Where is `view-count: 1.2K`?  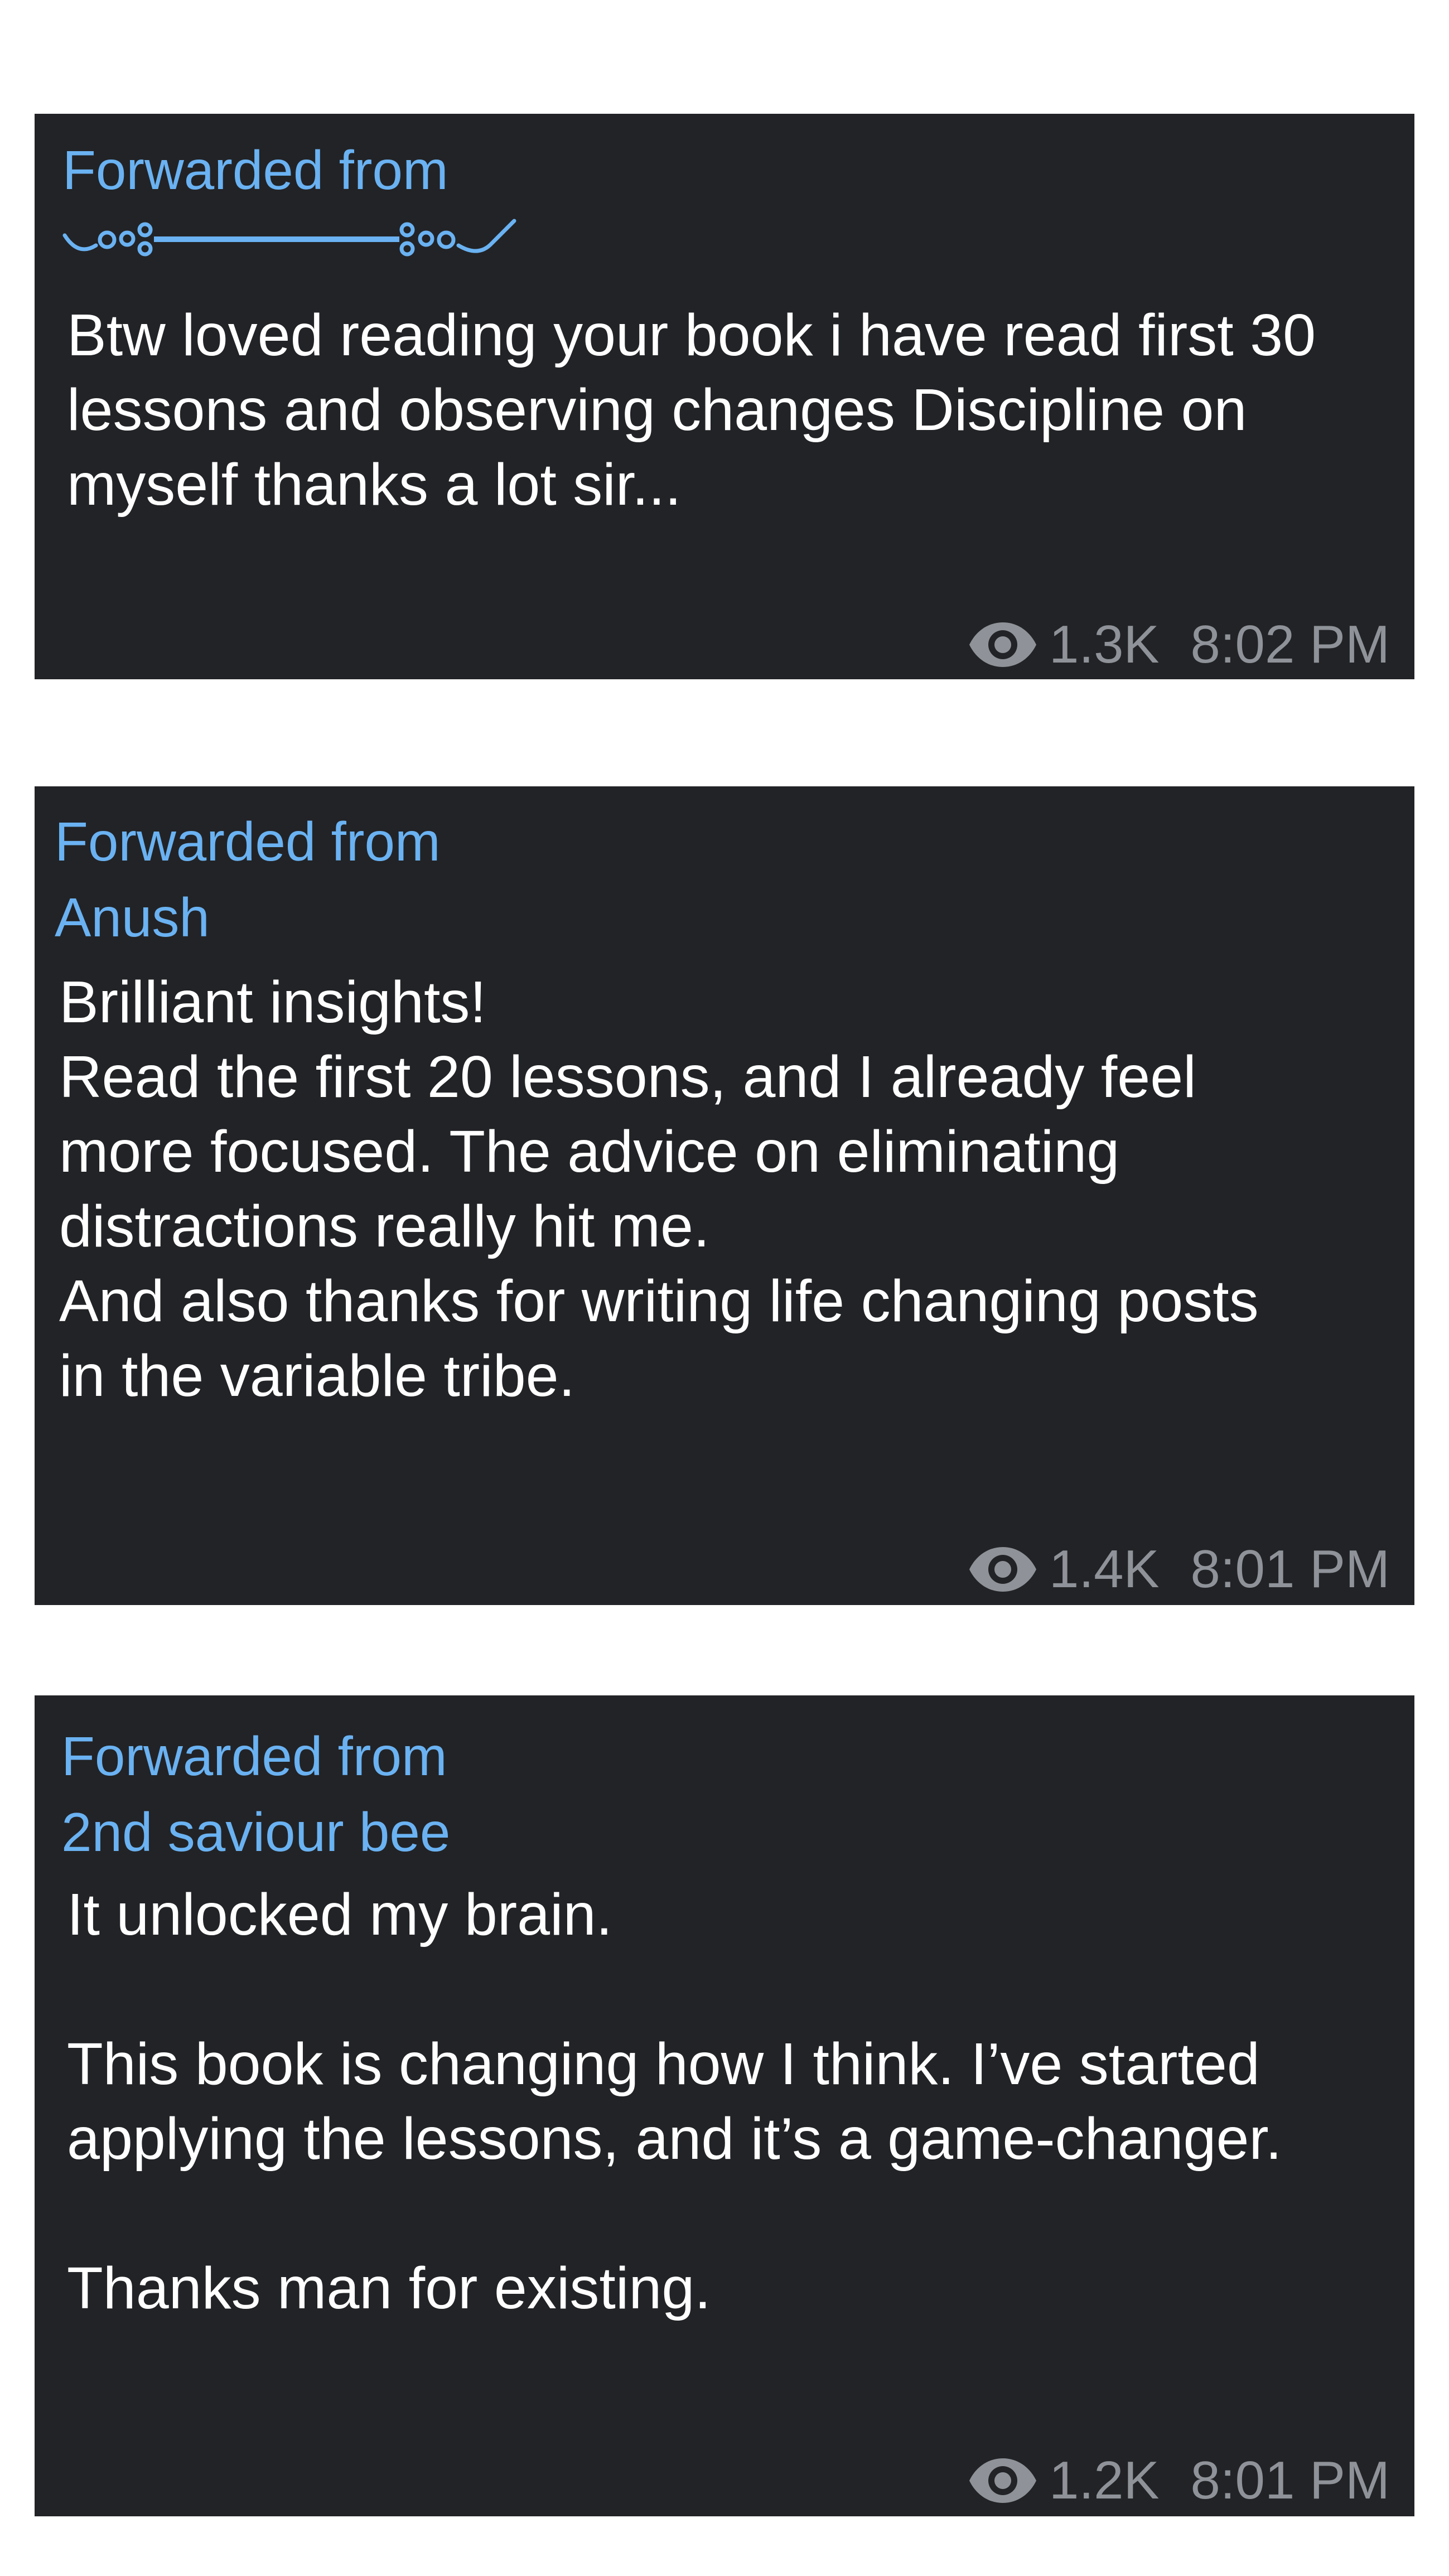
view-count: 1.2K is located at coordinates (1104, 2481).